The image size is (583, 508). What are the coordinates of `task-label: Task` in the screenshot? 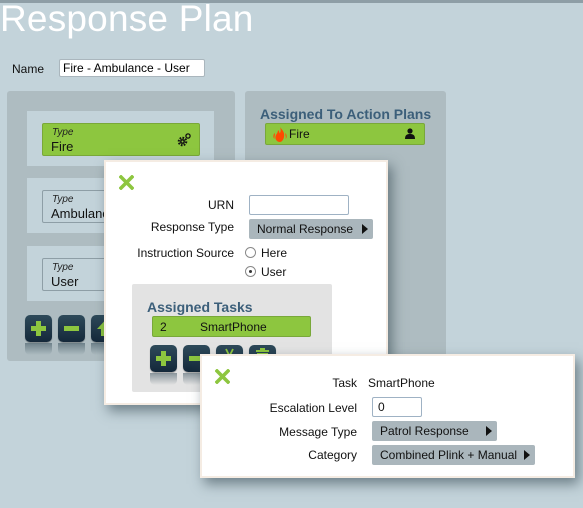 It's located at (344, 383).